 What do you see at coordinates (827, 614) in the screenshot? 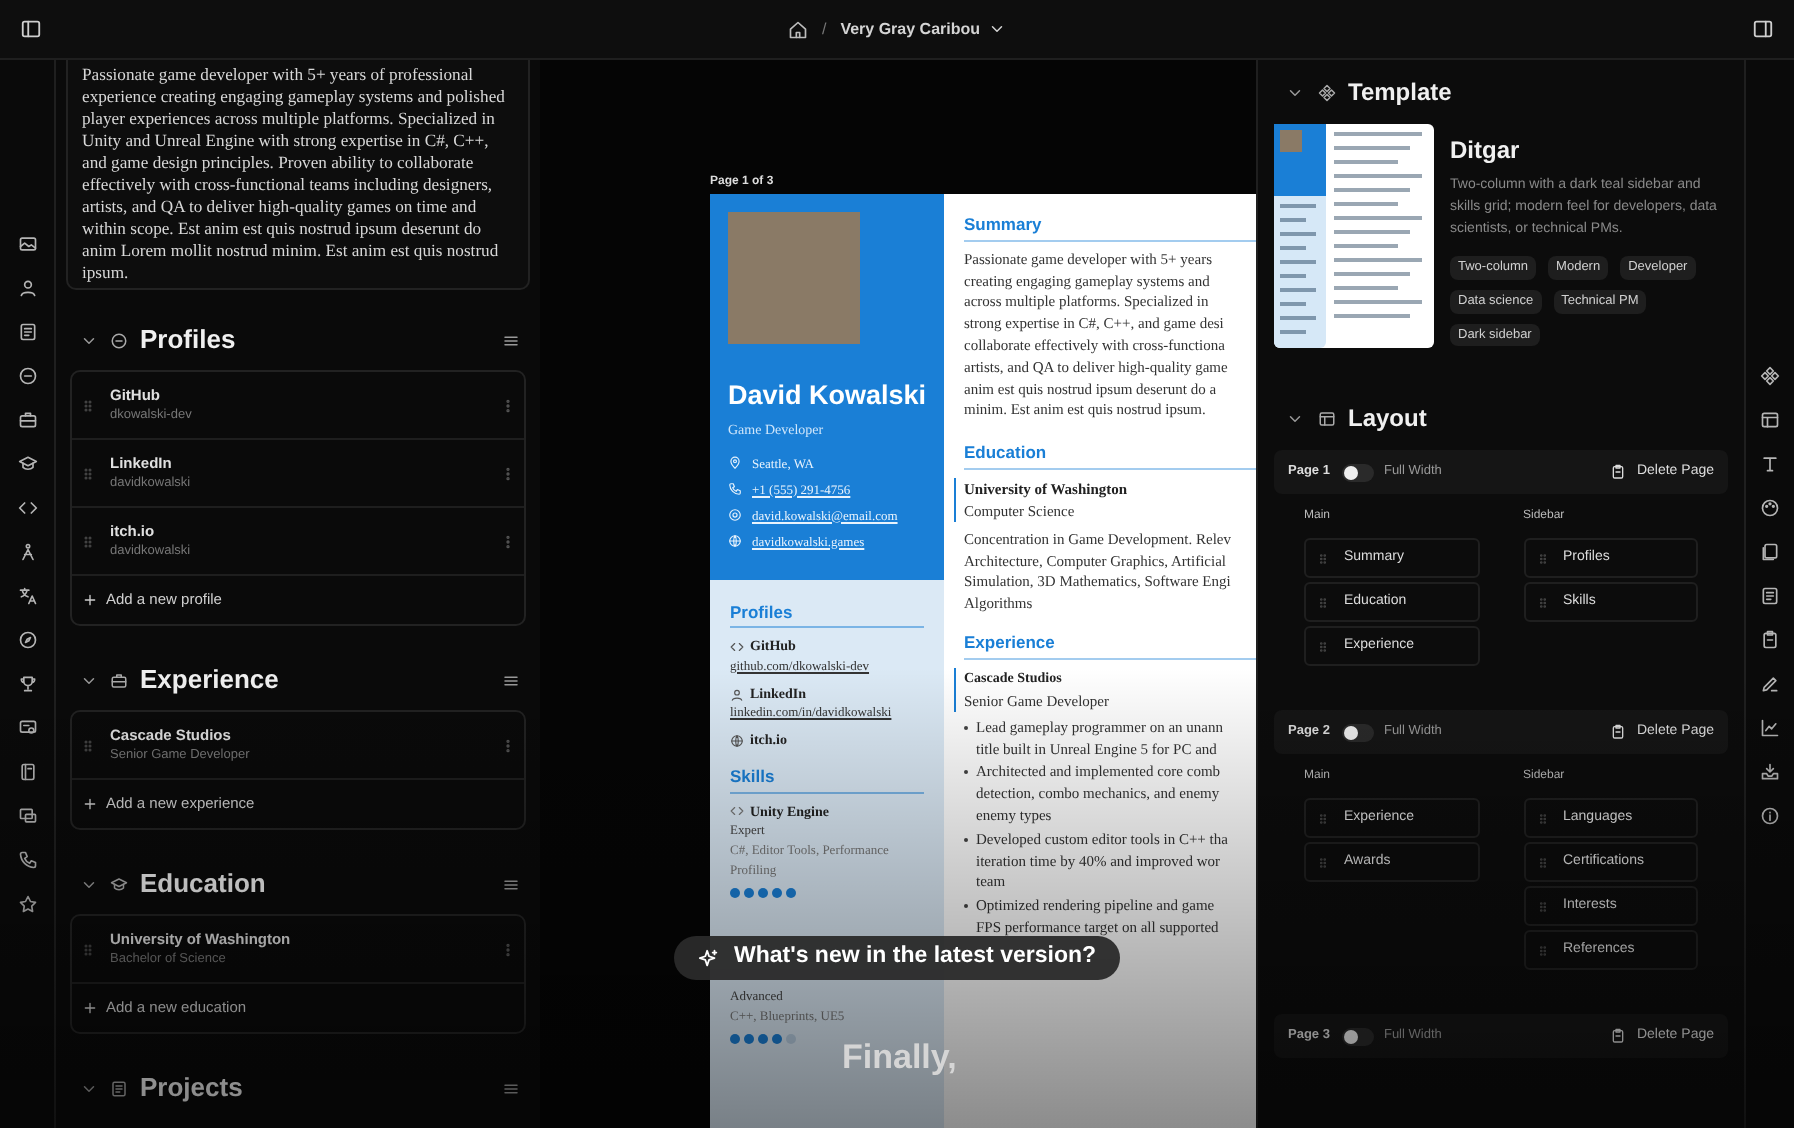
I see `section-heading: Profiles` at bounding box center [827, 614].